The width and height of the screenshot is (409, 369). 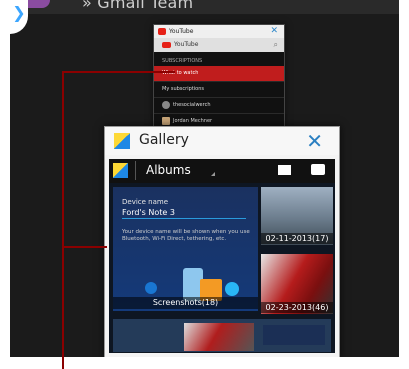 What do you see at coordinates (297, 216) in the screenshot?
I see `album-thumbnail-02-11-2013: 02-11-2013(17)` at bounding box center [297, 216].